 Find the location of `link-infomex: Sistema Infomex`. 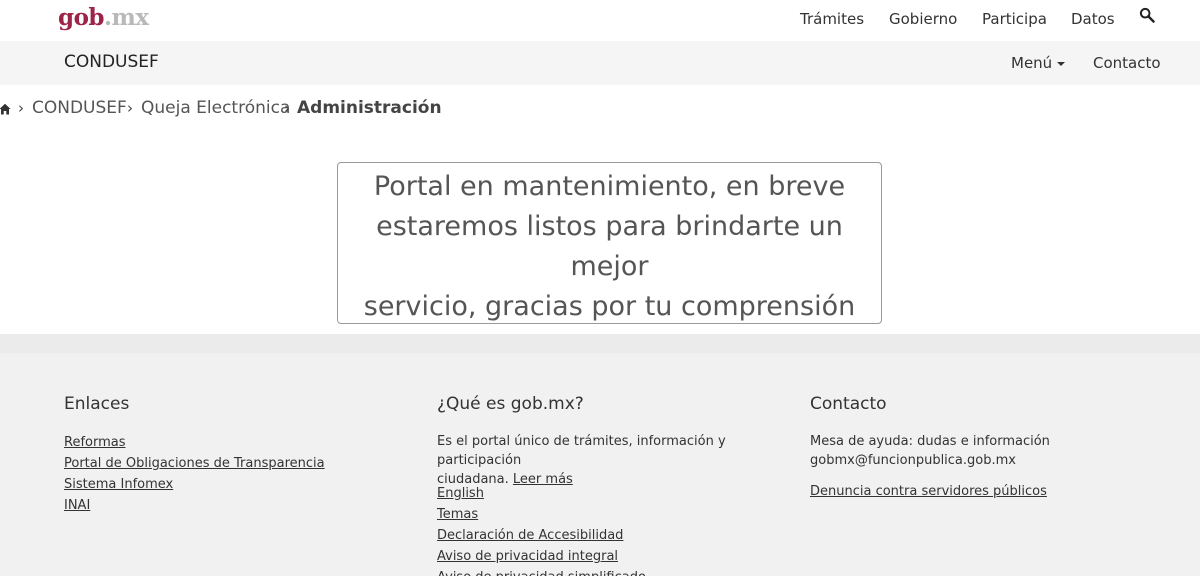

link-infomex: Sistema Infomex is located at coordinates (194, 484).